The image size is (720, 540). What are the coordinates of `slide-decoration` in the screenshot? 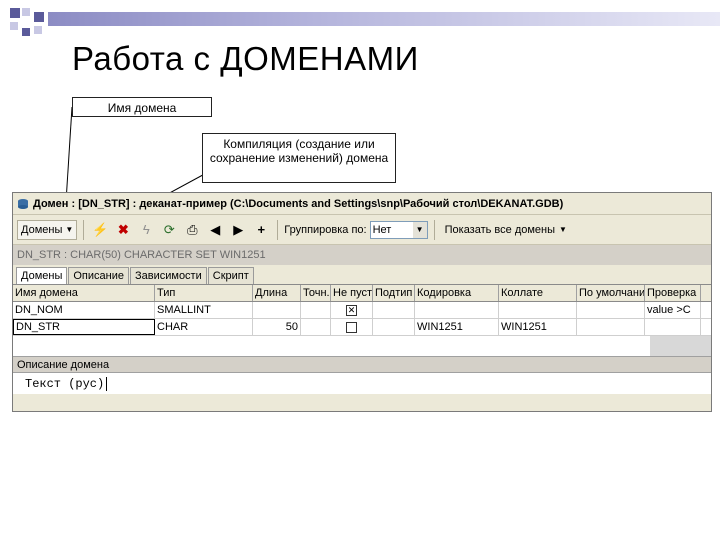 It's located at (360, 19).